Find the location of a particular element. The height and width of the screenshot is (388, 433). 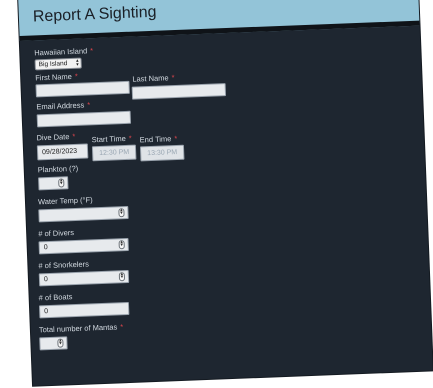

water-temp-stepper: ▴ ▾ is located at coordinates (83, 214).